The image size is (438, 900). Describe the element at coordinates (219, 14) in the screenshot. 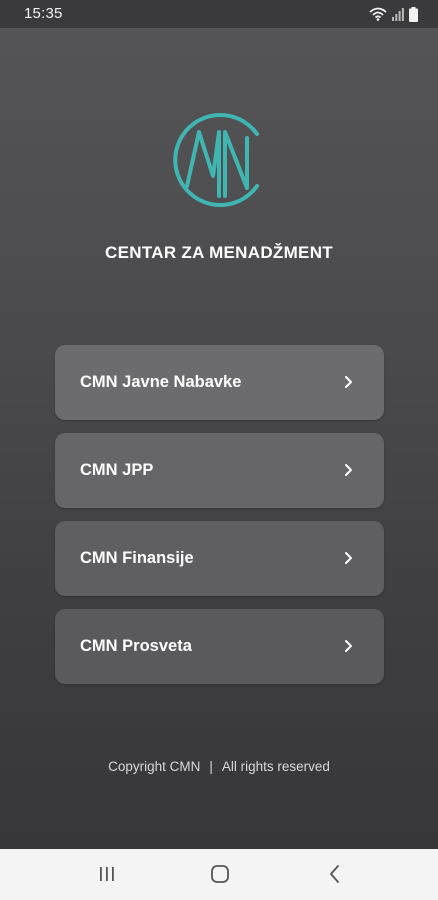

I see `status-bar: 15:35` at that location.